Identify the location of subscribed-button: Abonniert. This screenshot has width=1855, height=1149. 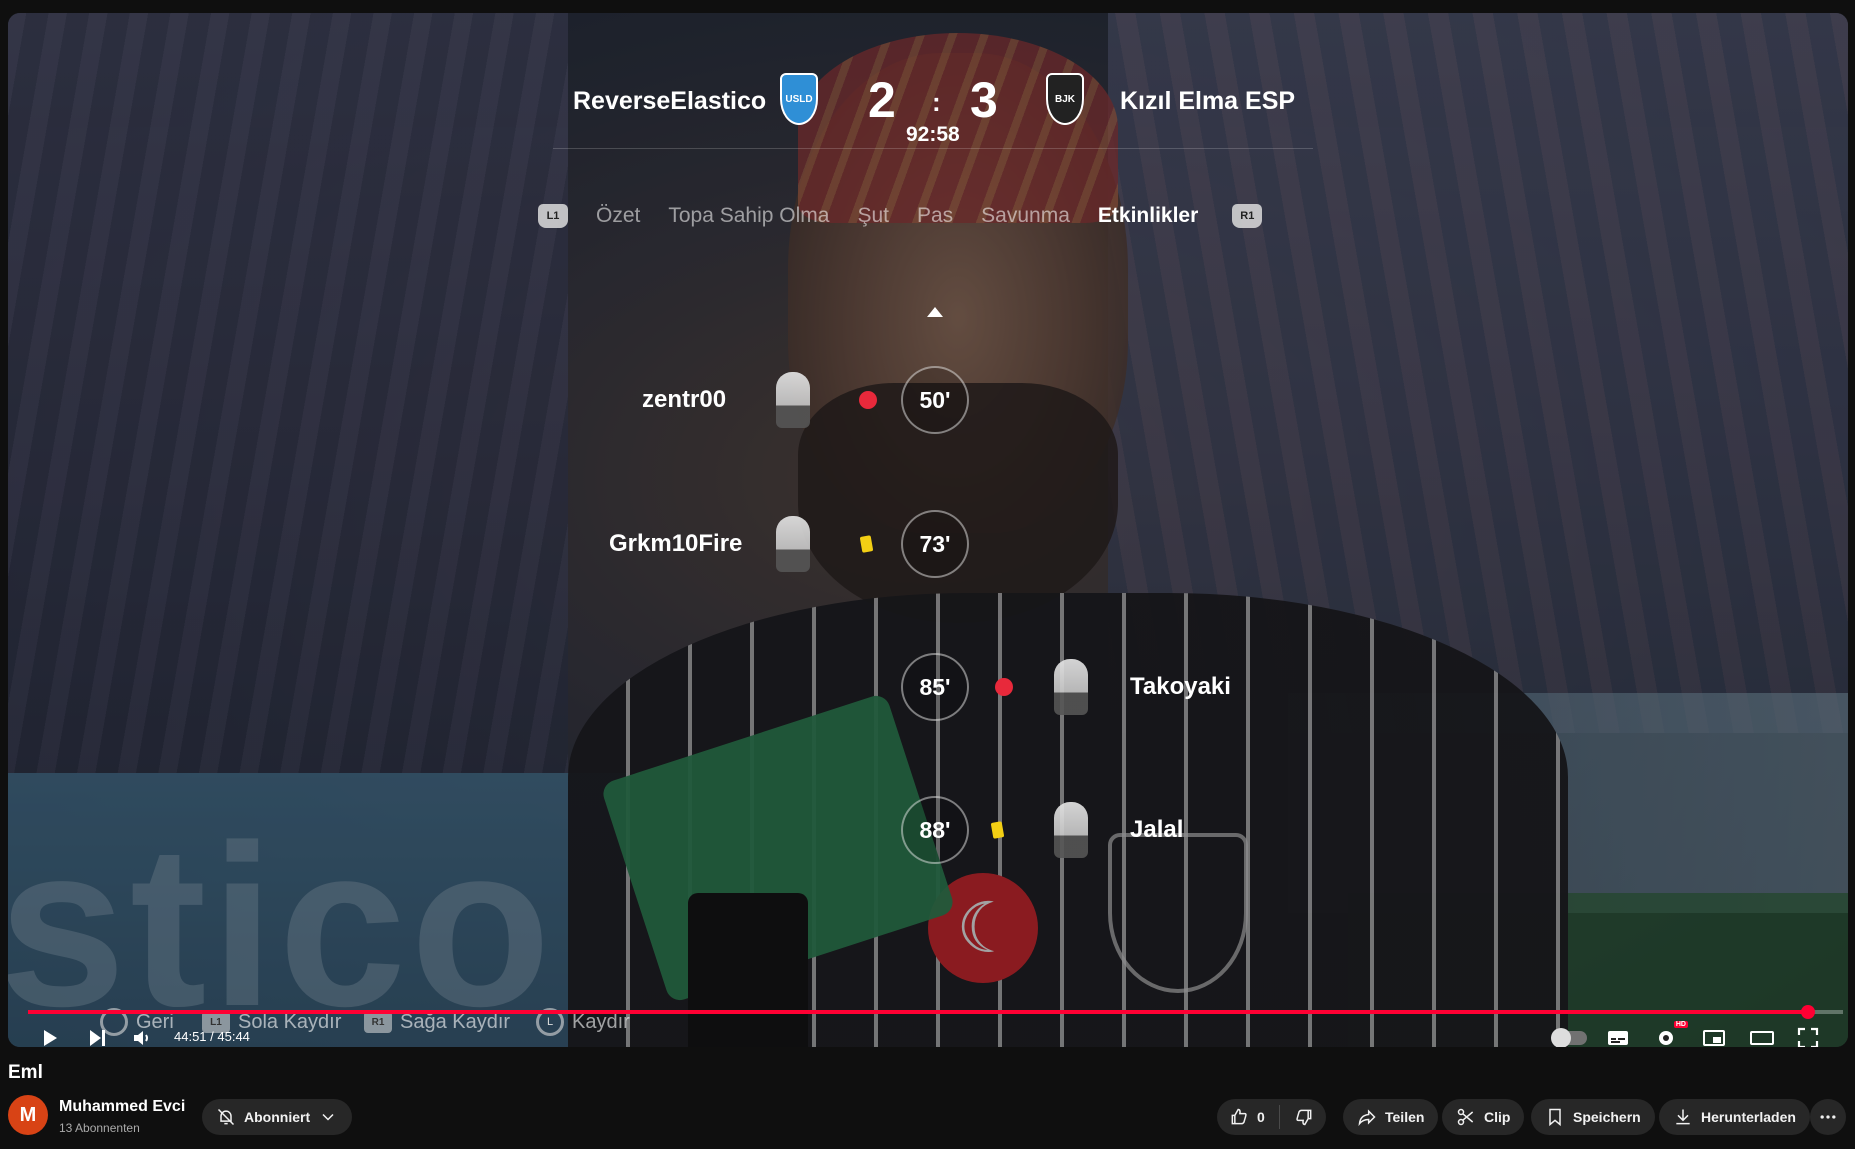
(277, 1117).